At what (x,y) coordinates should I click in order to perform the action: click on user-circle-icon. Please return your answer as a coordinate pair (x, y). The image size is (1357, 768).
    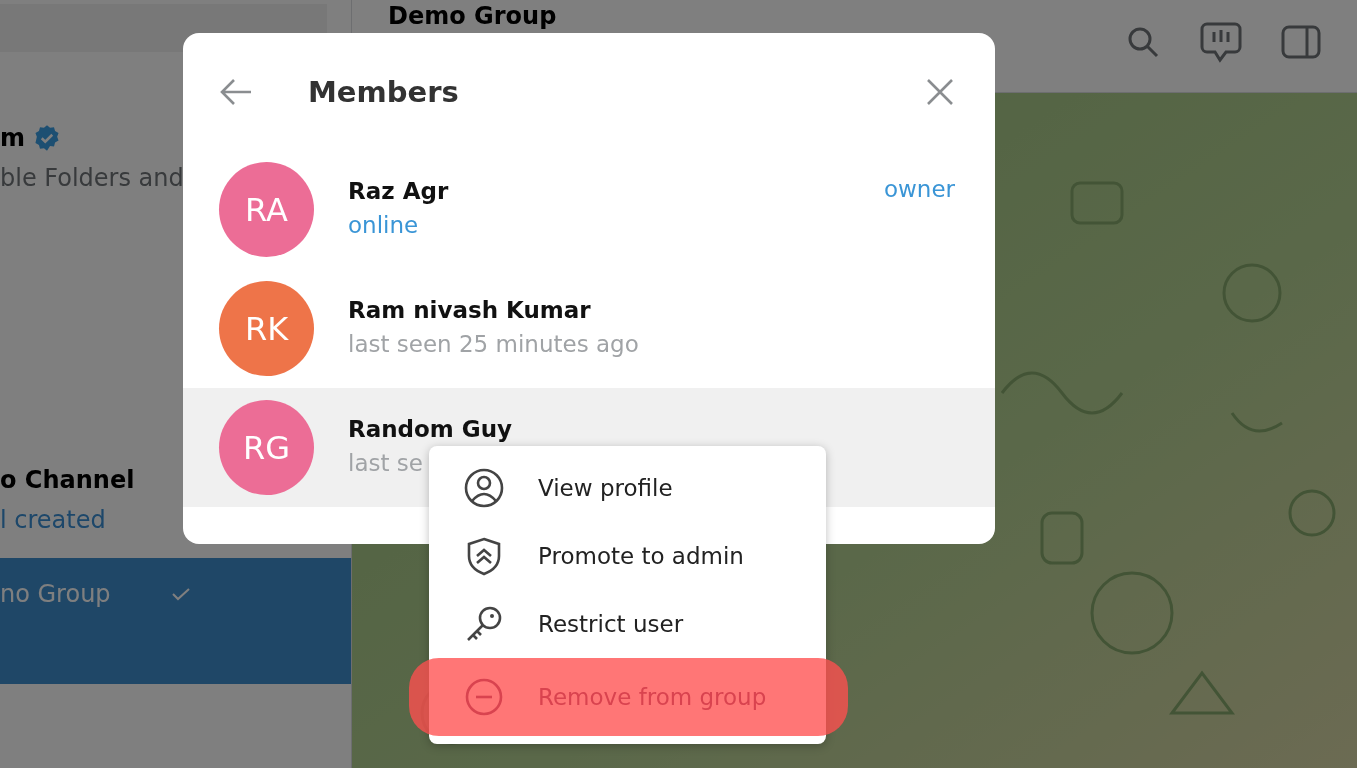
    Looking at the image, I should click on (484, 488).